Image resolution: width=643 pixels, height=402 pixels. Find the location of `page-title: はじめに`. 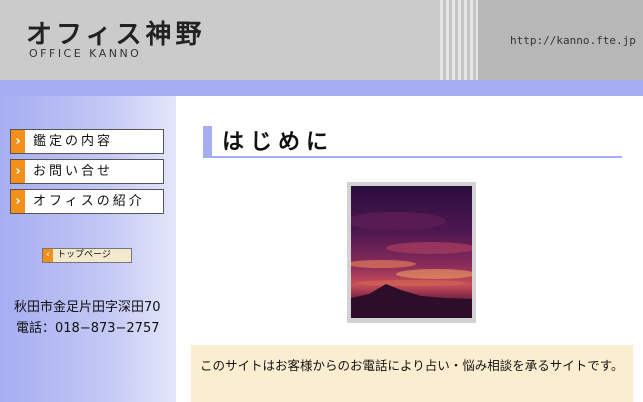

page-title: はじめに is located at coordinates (278, 142).